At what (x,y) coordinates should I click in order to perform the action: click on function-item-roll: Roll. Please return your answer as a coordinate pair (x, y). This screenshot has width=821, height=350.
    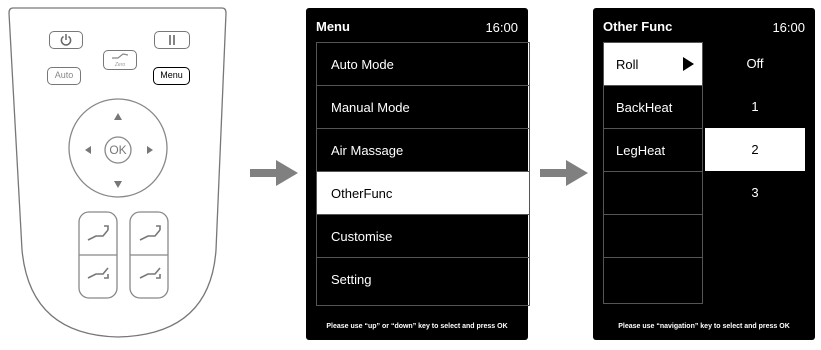
    Looking at the image, I should click on (653, 64).